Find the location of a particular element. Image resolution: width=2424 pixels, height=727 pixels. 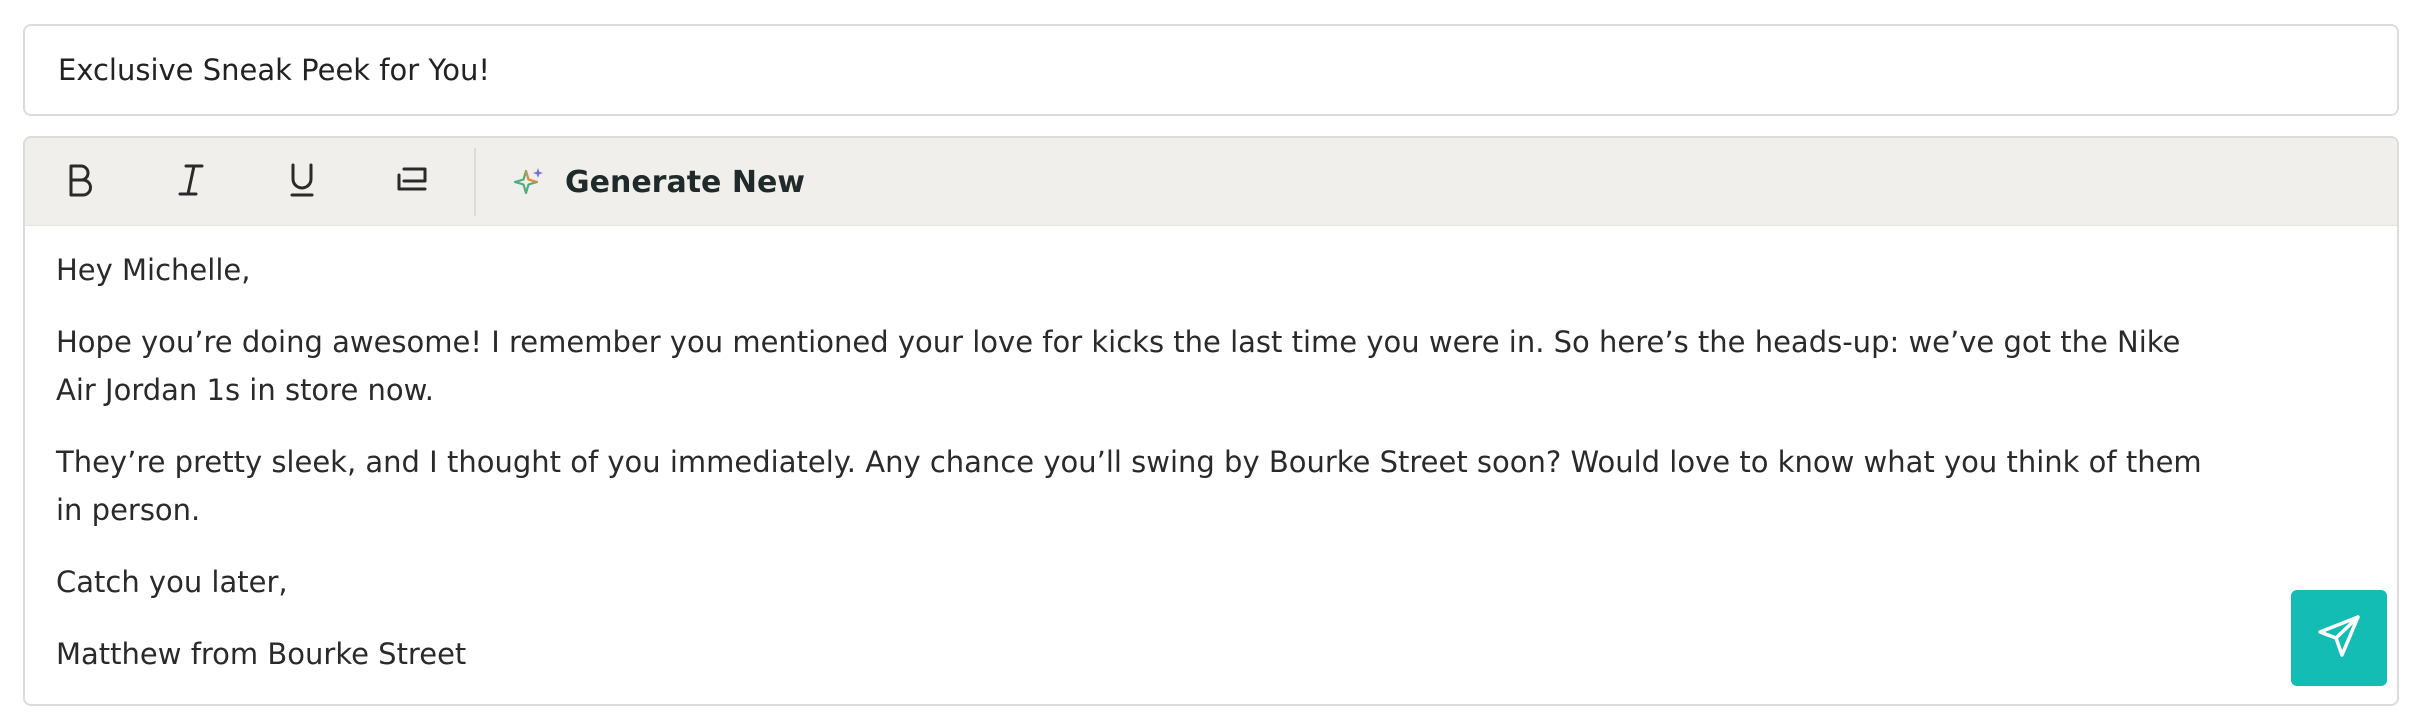

text-wrap-icon is located at coordinates (412, 182).